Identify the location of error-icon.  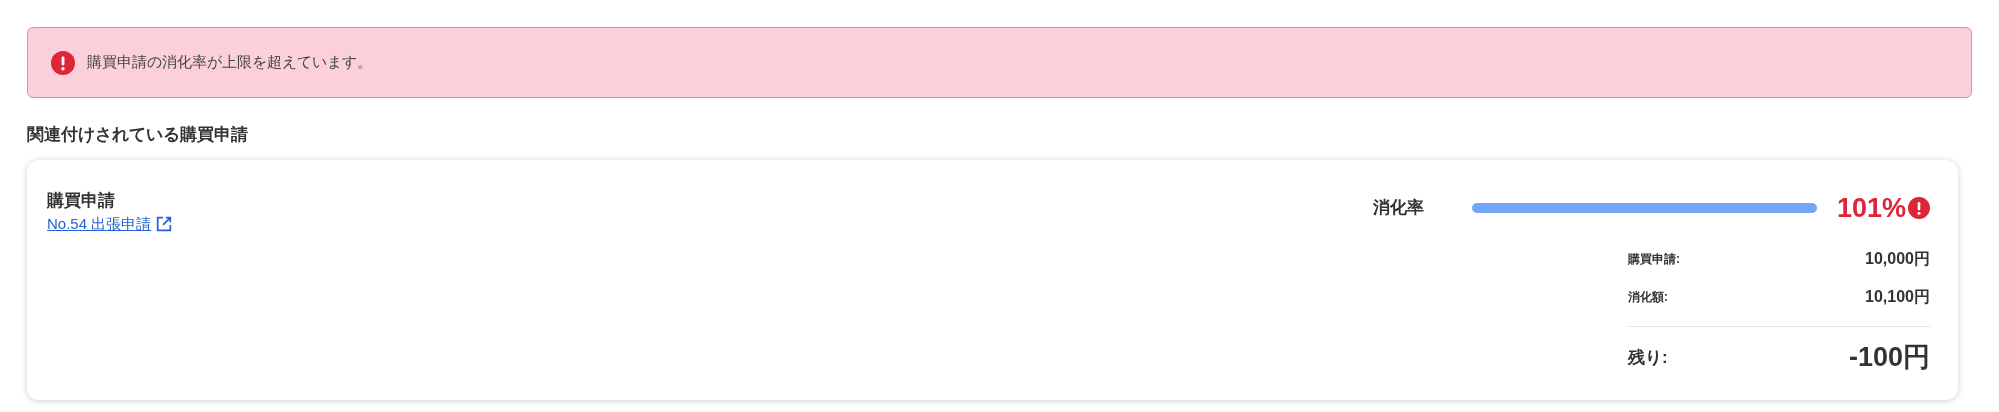
(63, 62).